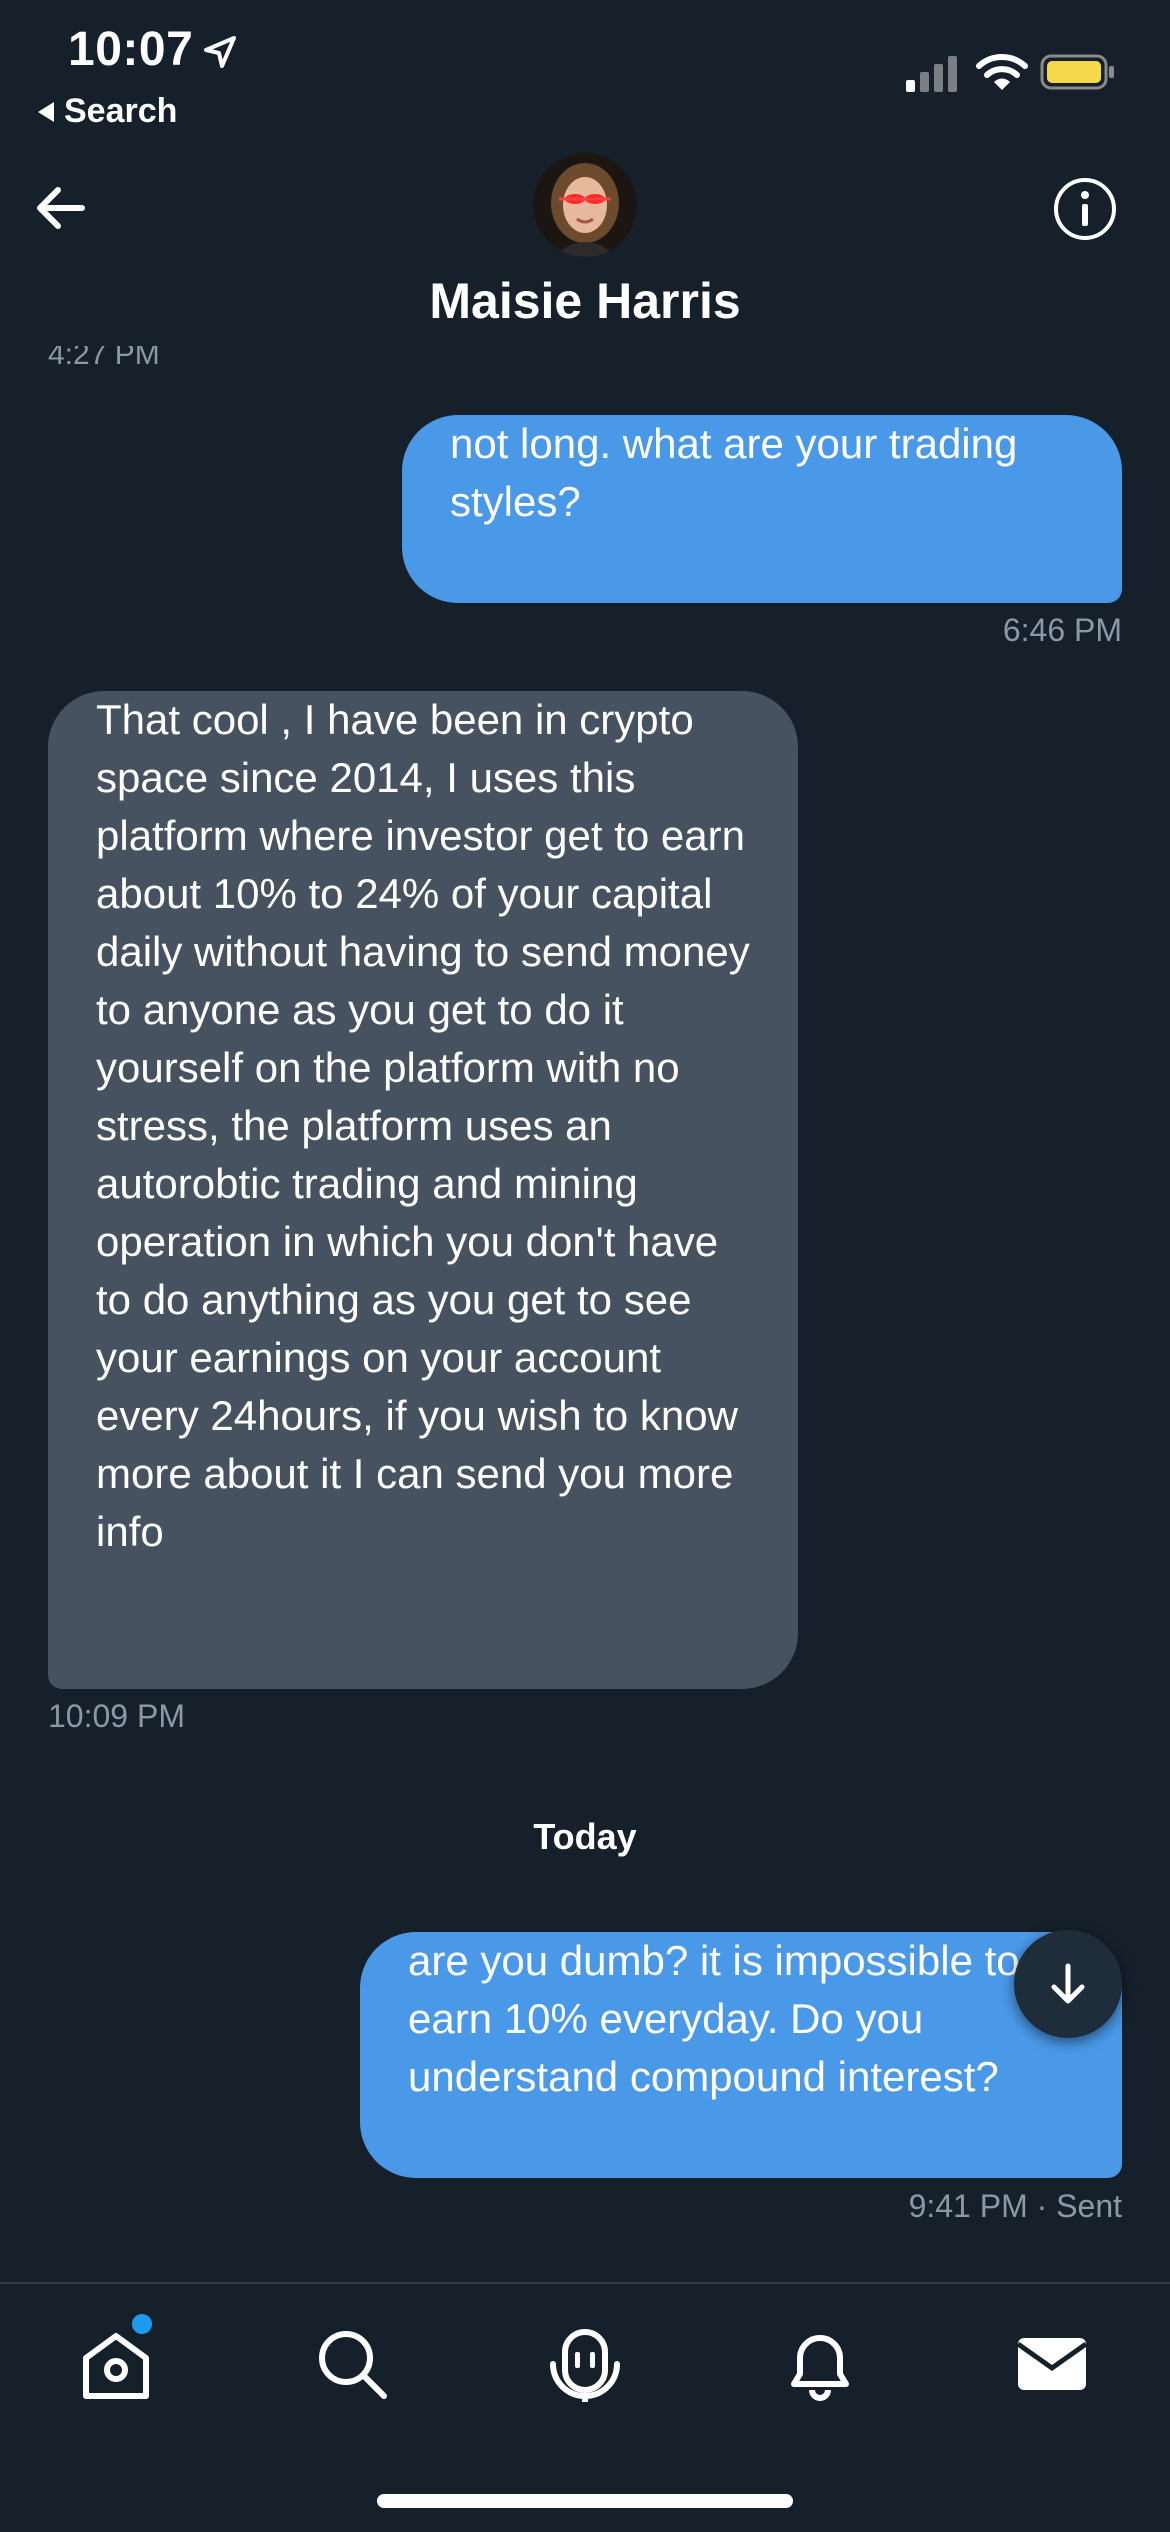 This screenshot has width=1170, height=2532. What do you see at coordinates (931, 74) in the screenshot?
I see `cellular-signal-icon` at bounding box center [931, 74].